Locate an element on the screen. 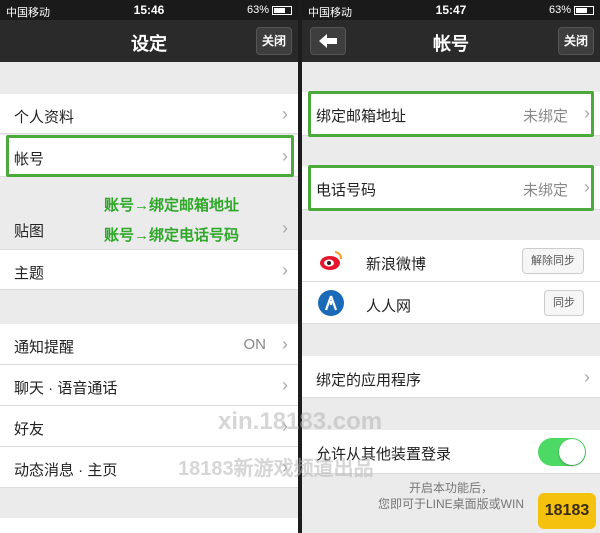 This screenshot has width=600, height=533. renren-icon is located at coordinates (331, 303).